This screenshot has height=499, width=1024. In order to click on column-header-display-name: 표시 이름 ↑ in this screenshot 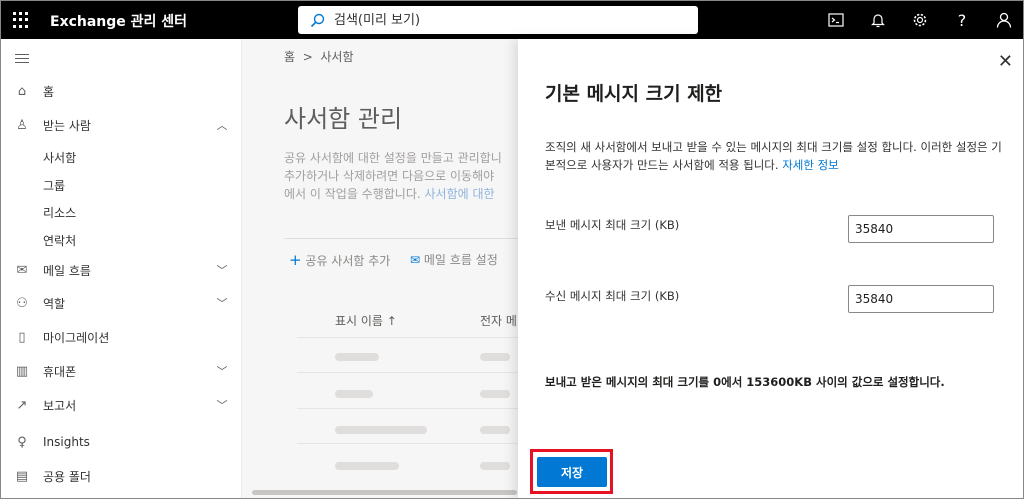, I will do `click(366, 320)`.